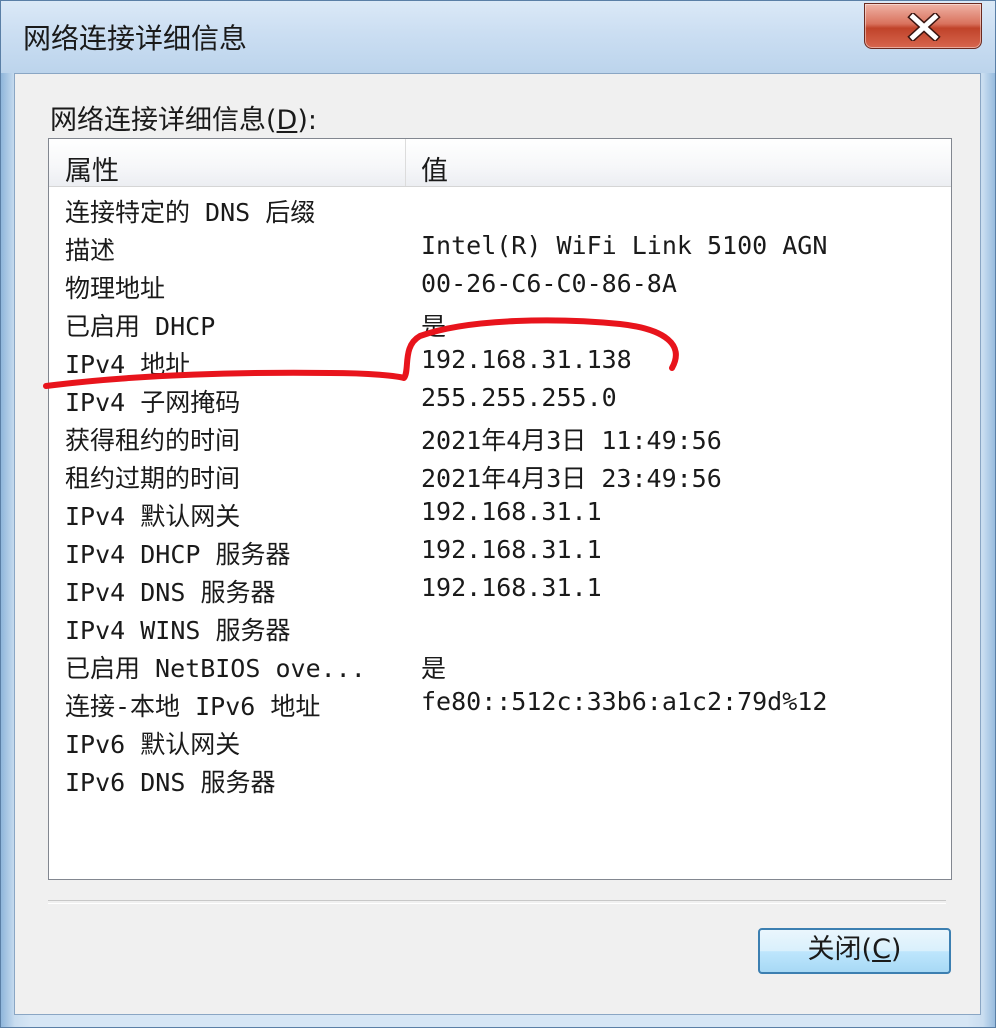 The image size is (996, 1028). What do you see at coordinates (500, 740) in the screenshot?
I see `list-item: IPv6 默认网关` at bounding box center [500, 740].